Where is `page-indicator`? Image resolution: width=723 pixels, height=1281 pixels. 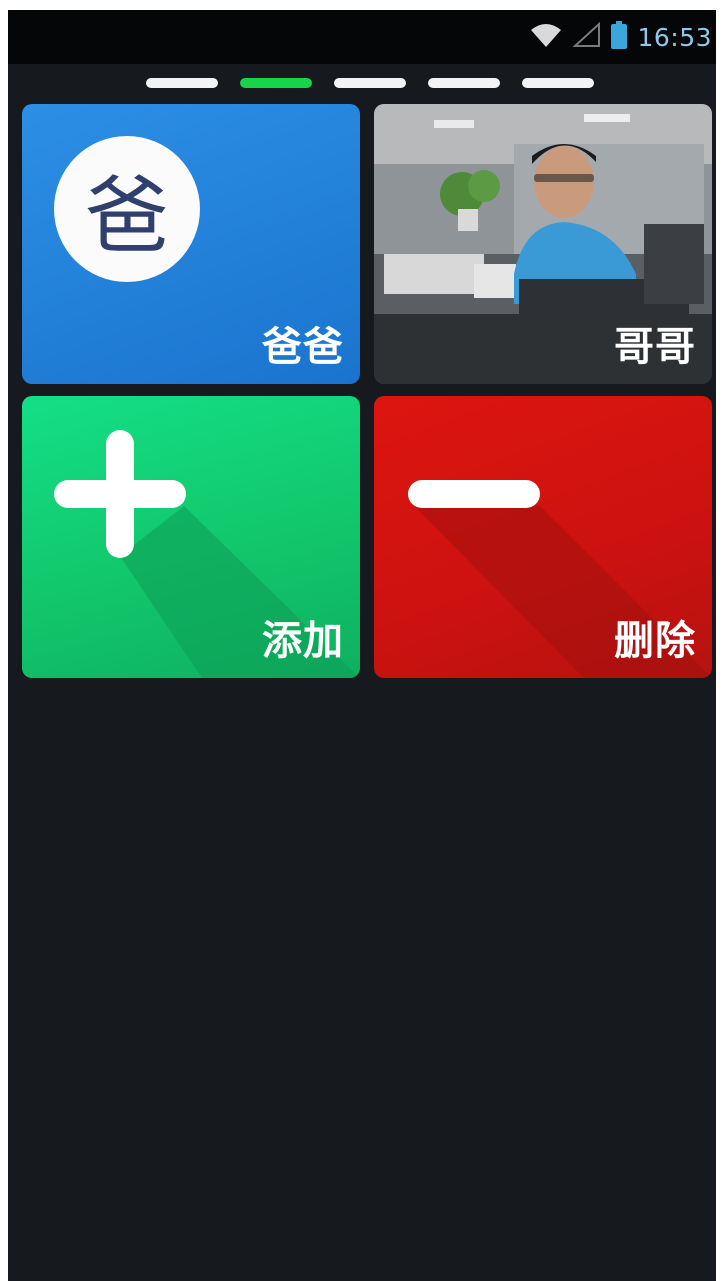 page-indicator is located at coordinates (362, 83).